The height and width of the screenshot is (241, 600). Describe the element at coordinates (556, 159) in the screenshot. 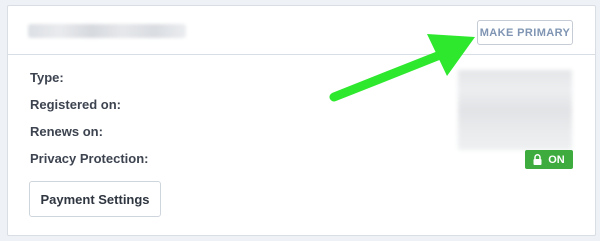

I see `privacy-status-text: ON` at that location.